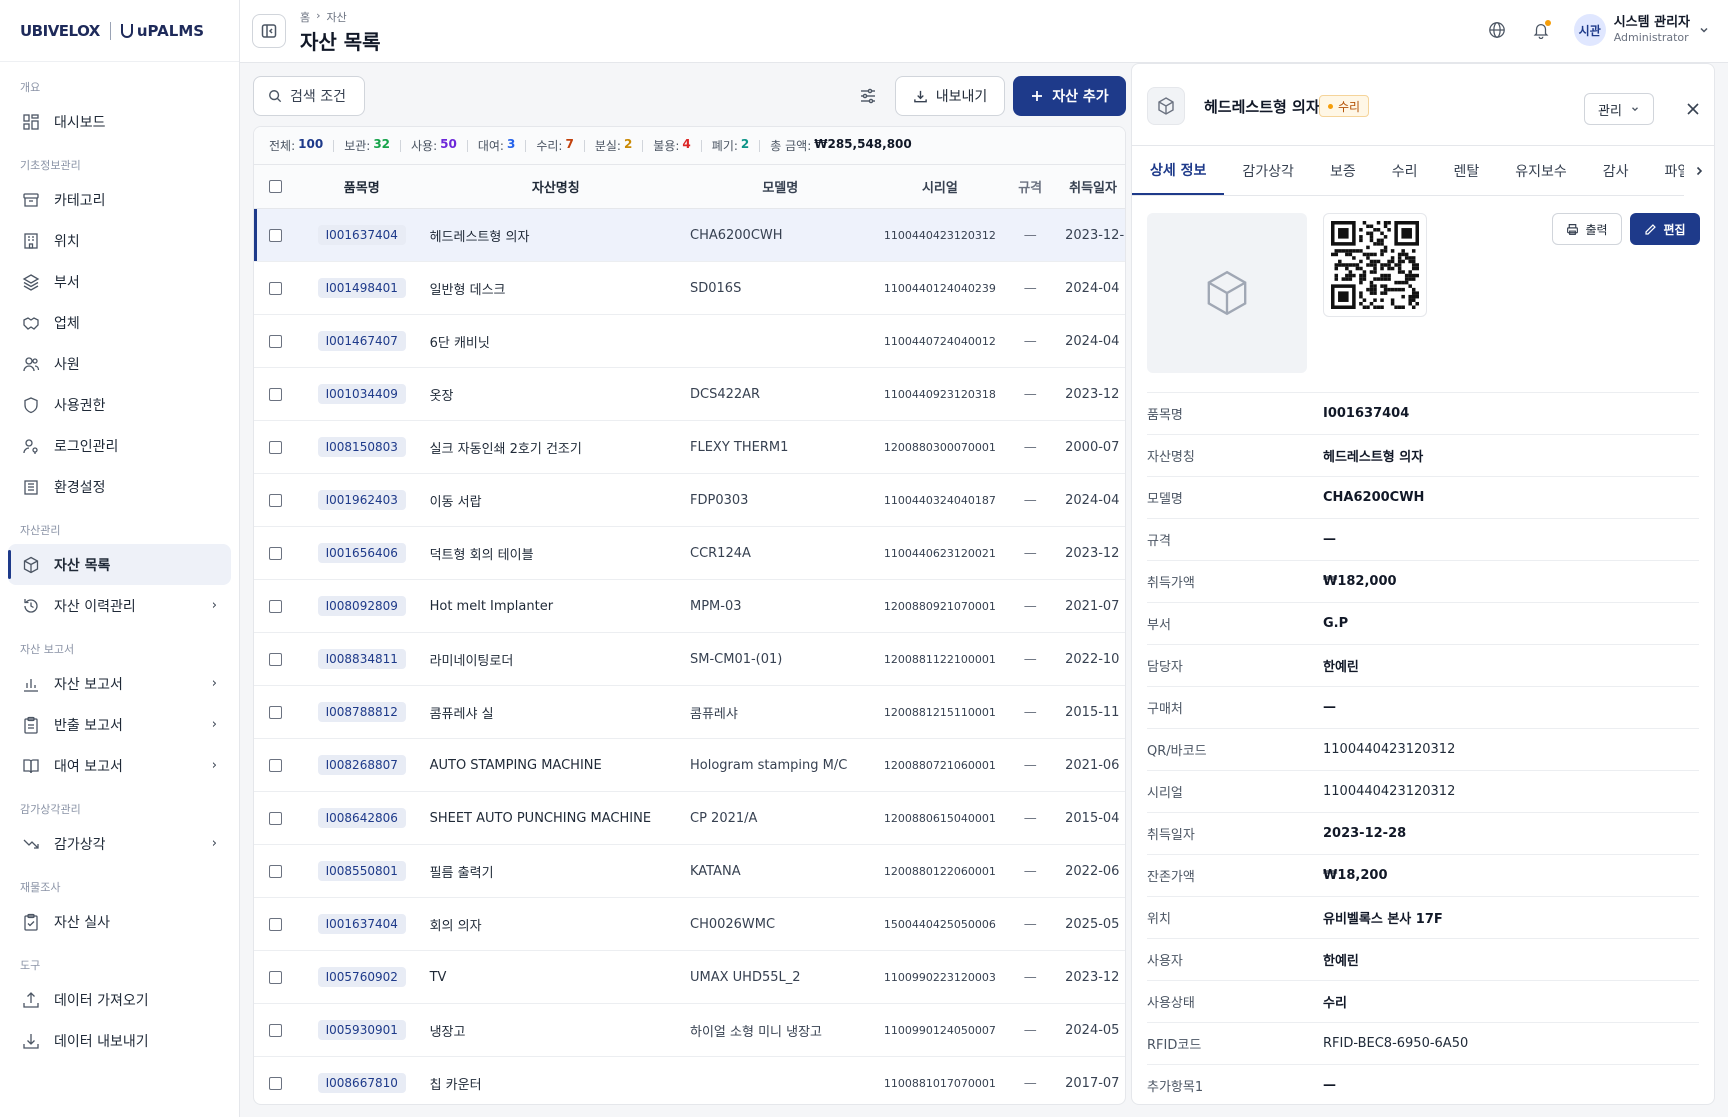 The image size is (1728, 1117). What do you see at coordinates (863, 144) in the screenshot?
I see `stat-value: ₩285,548,800` at bounding box center [863, 144].